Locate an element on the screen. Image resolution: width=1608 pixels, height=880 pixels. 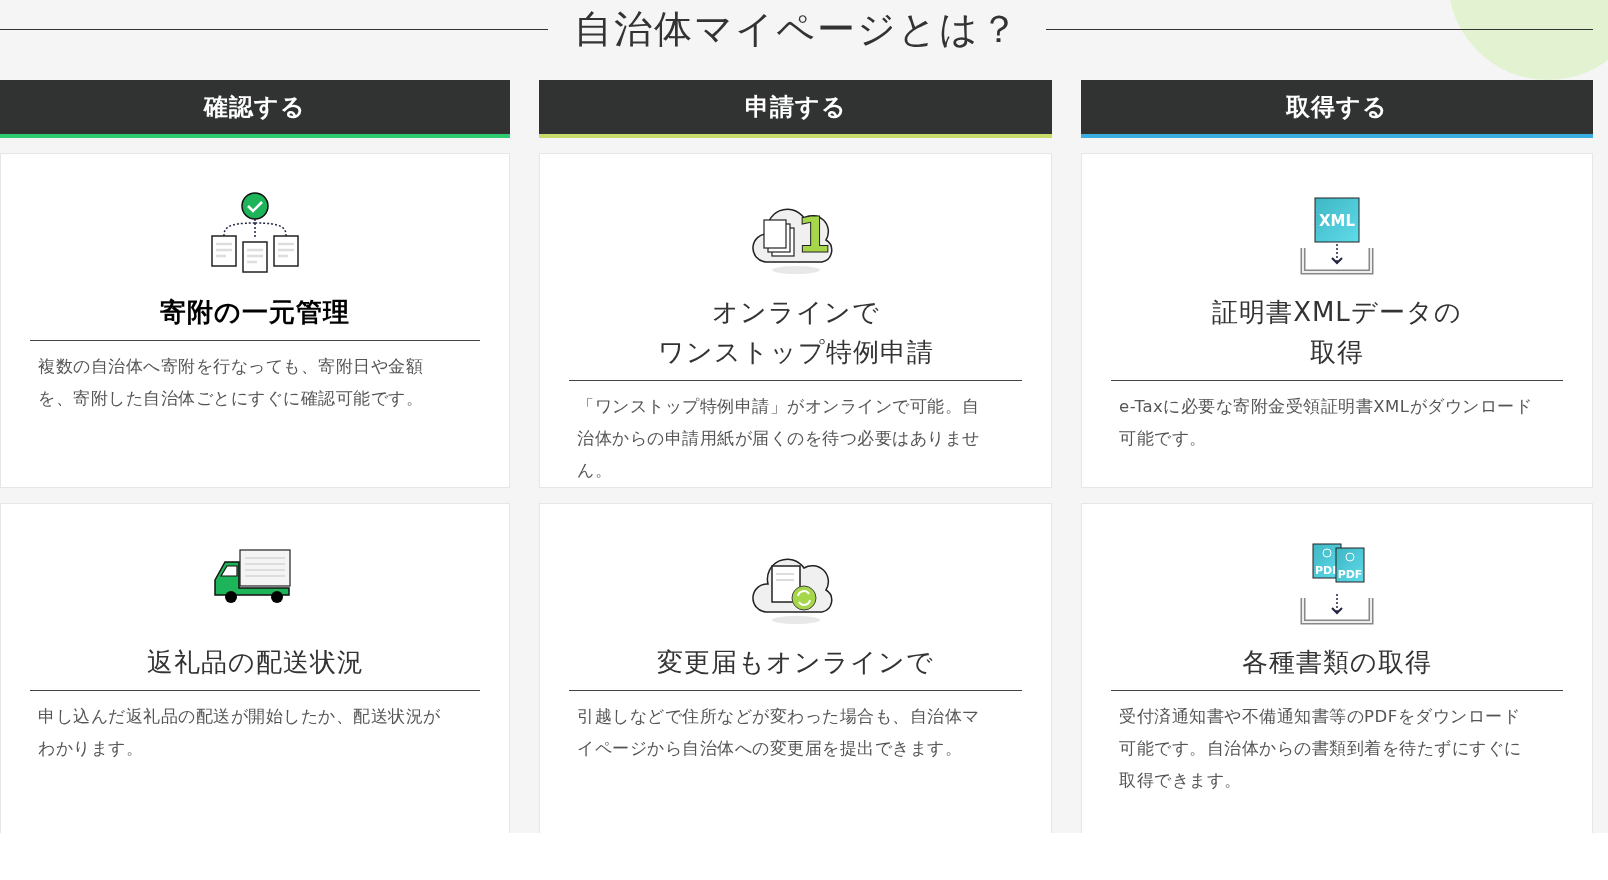
card-description: 申し込んだ返礼品の配送が開始したか、配送状況がわかります。 is located at coordinates (239, 733).